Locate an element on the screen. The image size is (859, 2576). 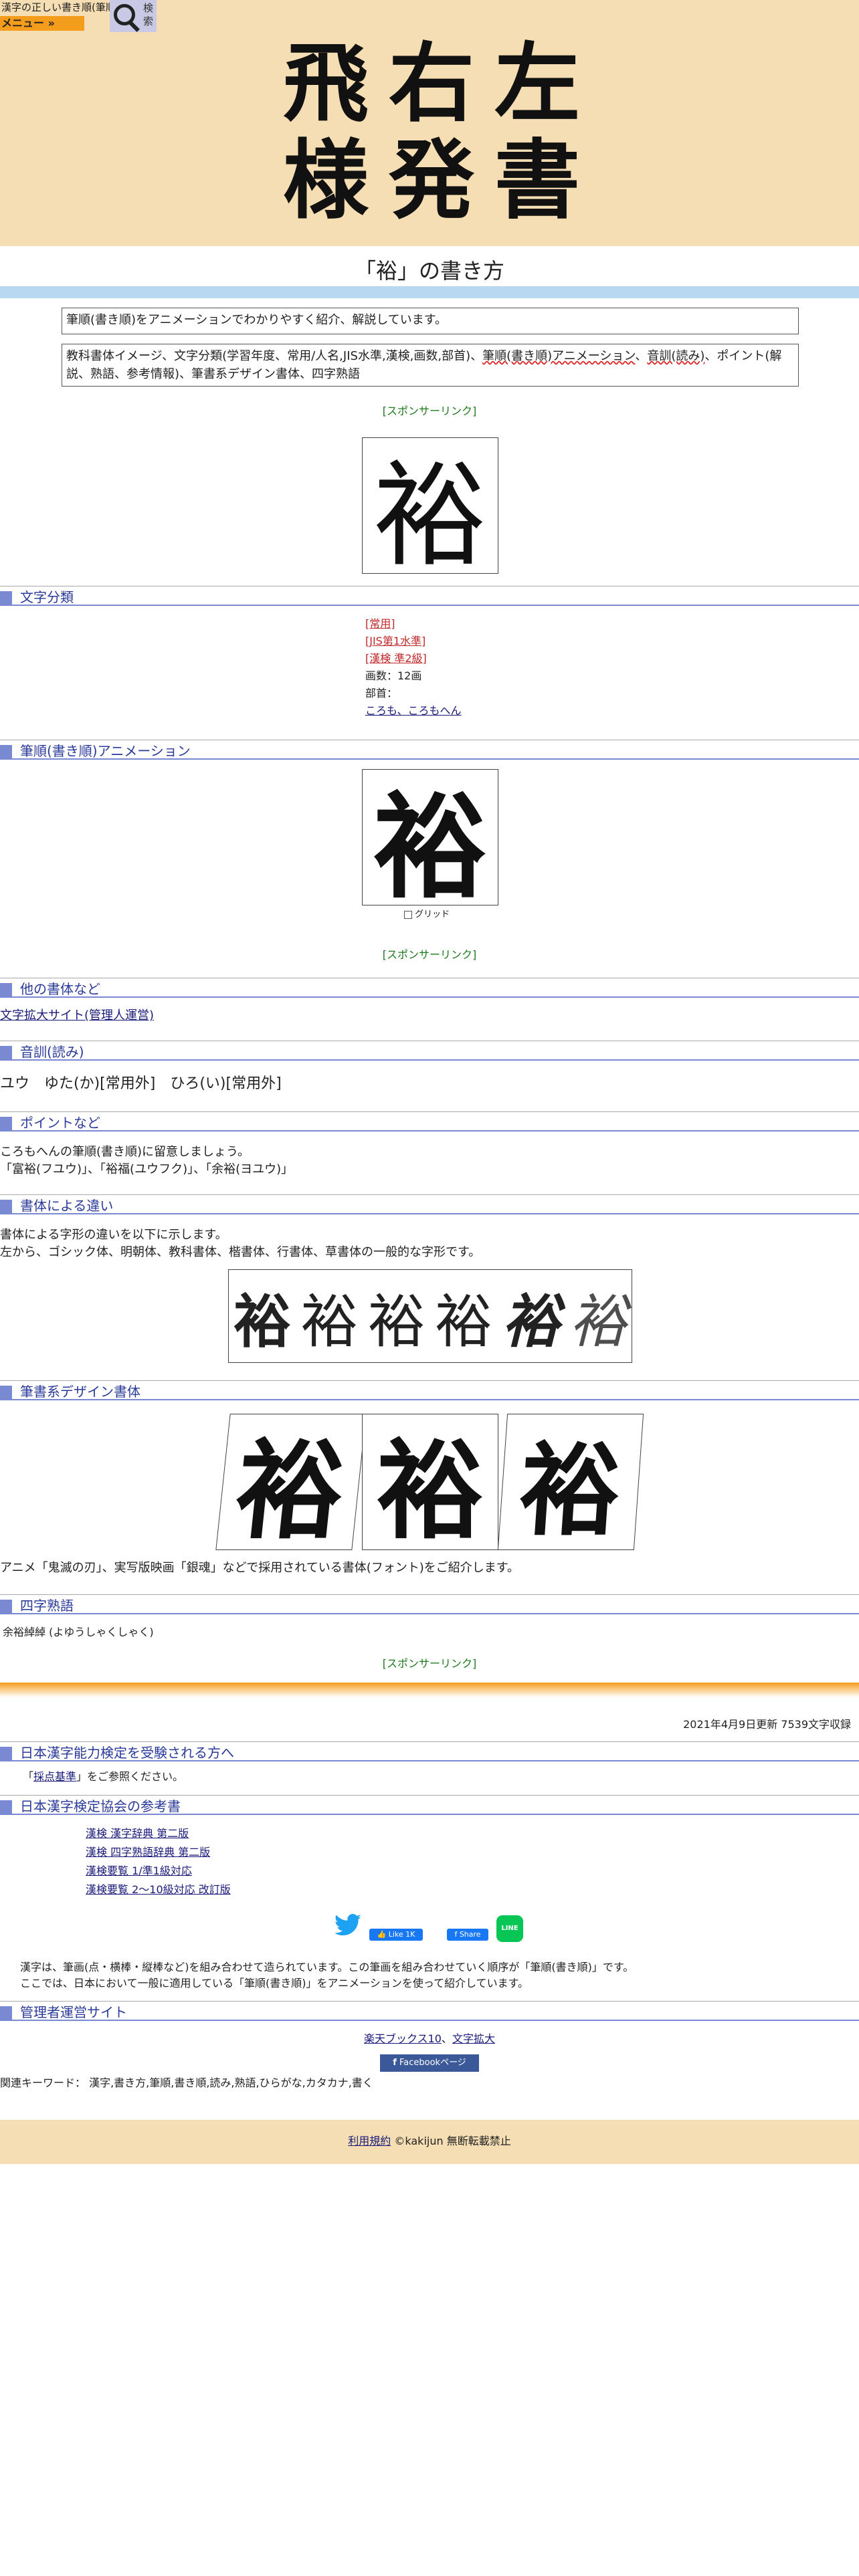
reading-text: ユウ ゆた(か)[常用外] ひろ(い)[常用外] is located at coordinates (141, 1083).